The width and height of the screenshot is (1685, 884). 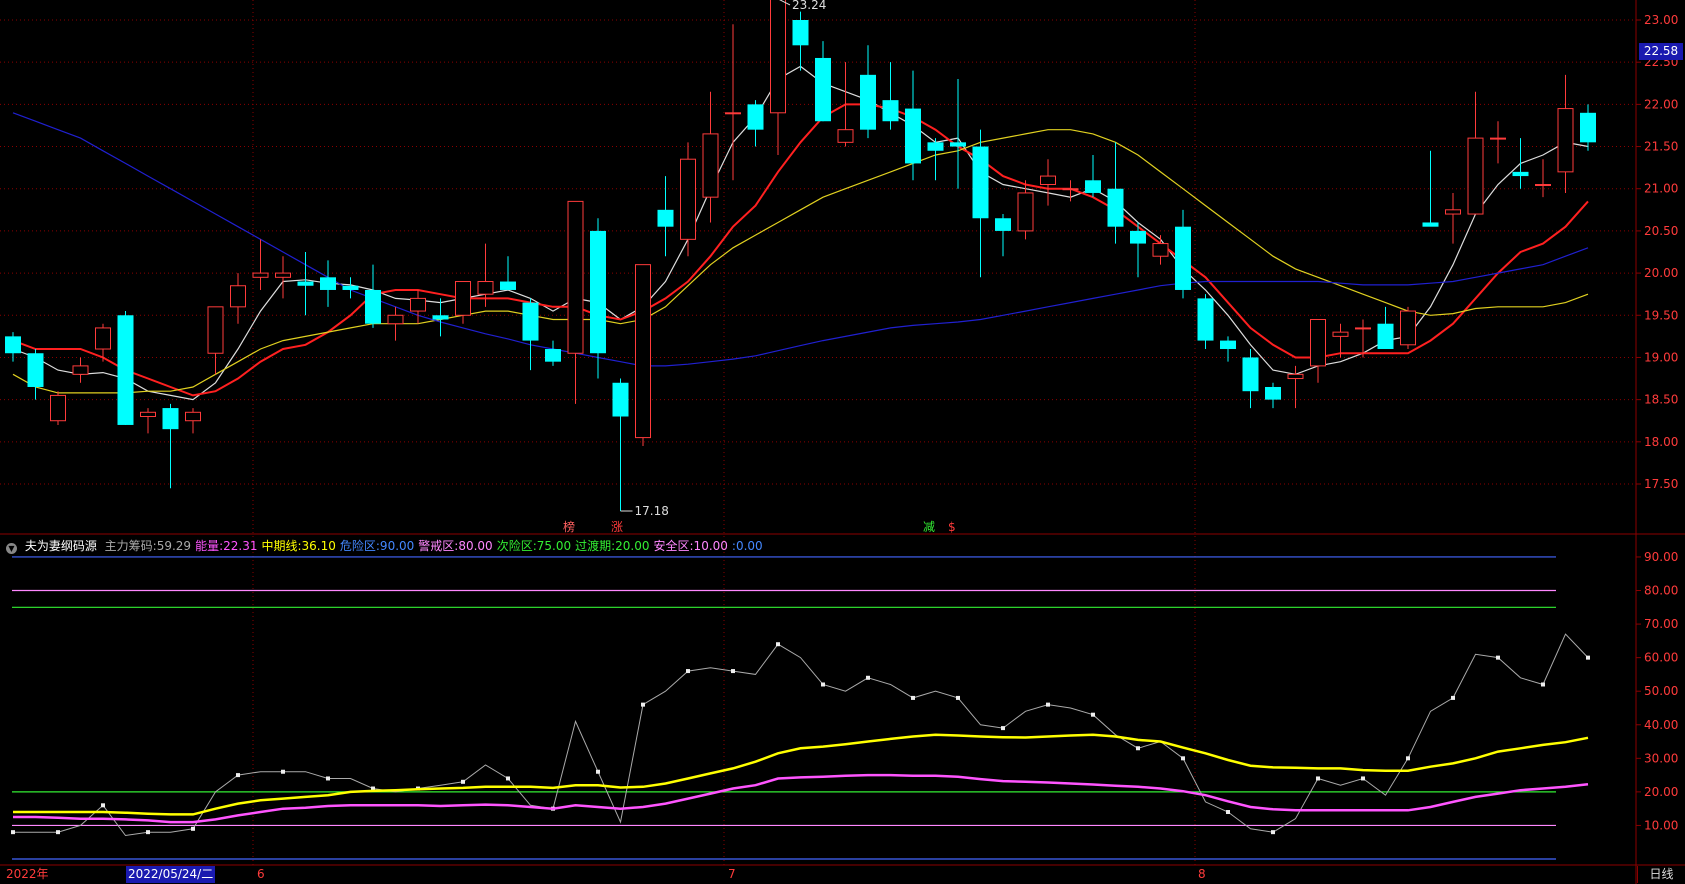 I want to click on signal-marker: 榜, so click(x=569, y=526).